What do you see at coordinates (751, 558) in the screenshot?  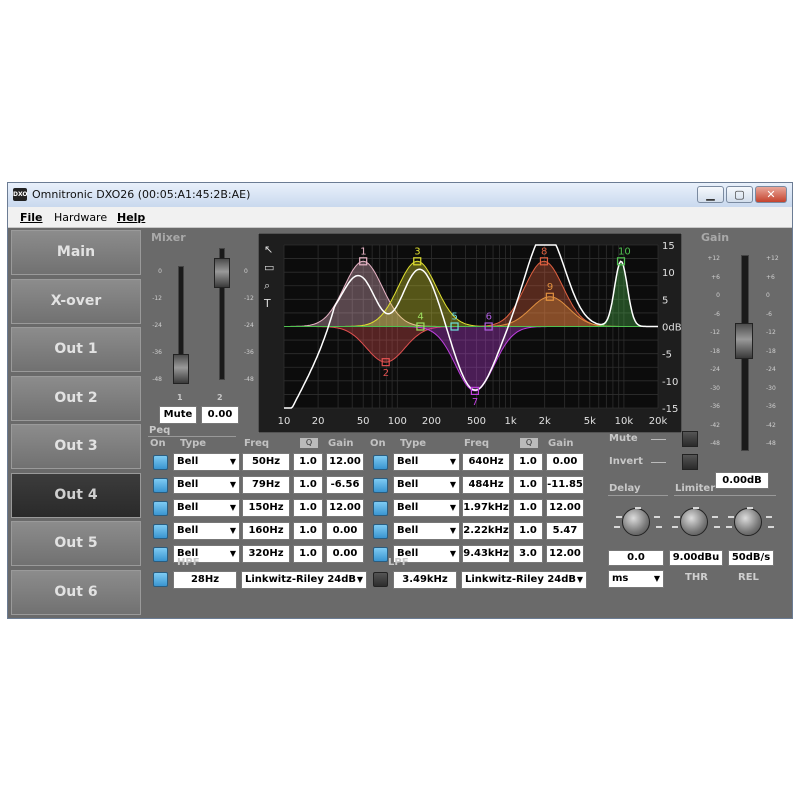 I see `rel-value-field: 50dB/s` at bounding box center [751, 558].